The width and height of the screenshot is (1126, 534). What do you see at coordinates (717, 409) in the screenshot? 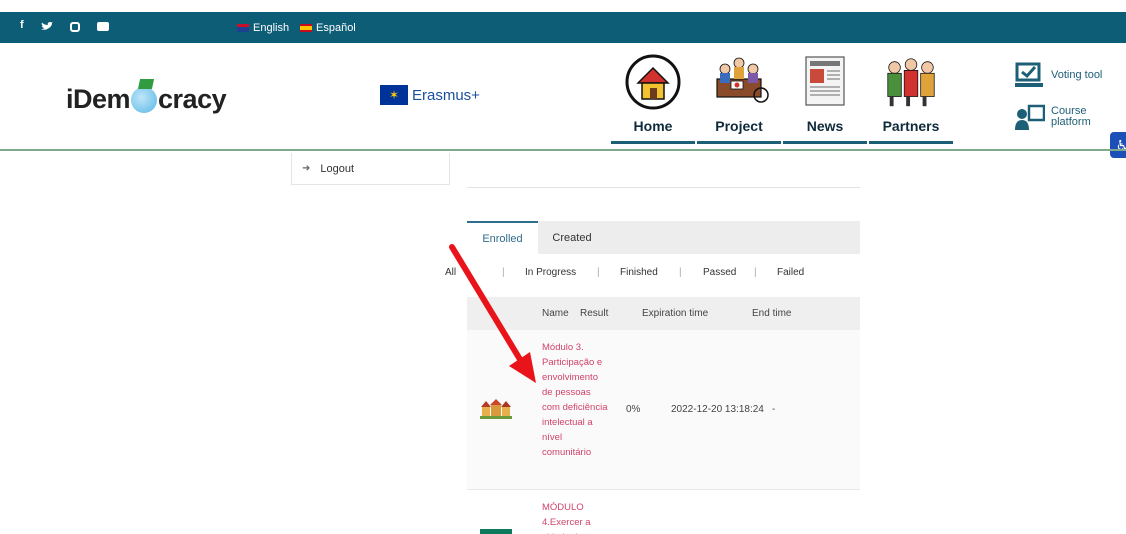
I see `course-expiration-time: 2022-12-20 13:18:24` at bounding box center [717, 409].